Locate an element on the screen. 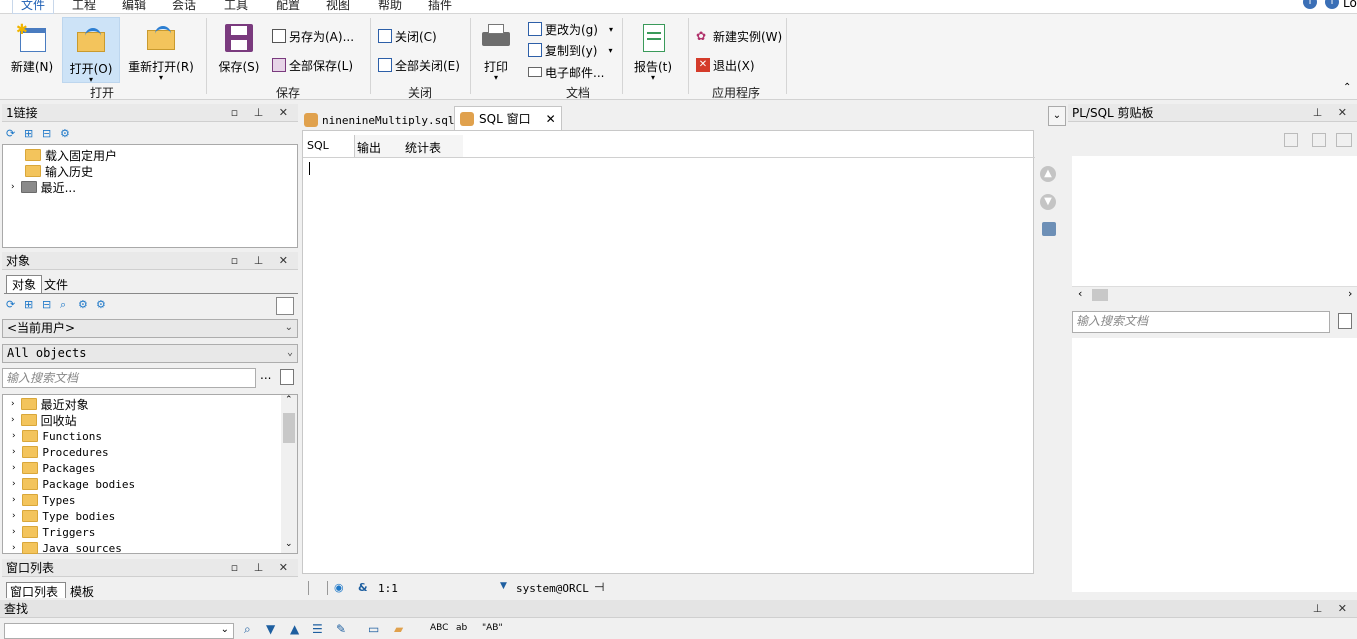  tab-files: 文件 is located at coordinates (56, 284).